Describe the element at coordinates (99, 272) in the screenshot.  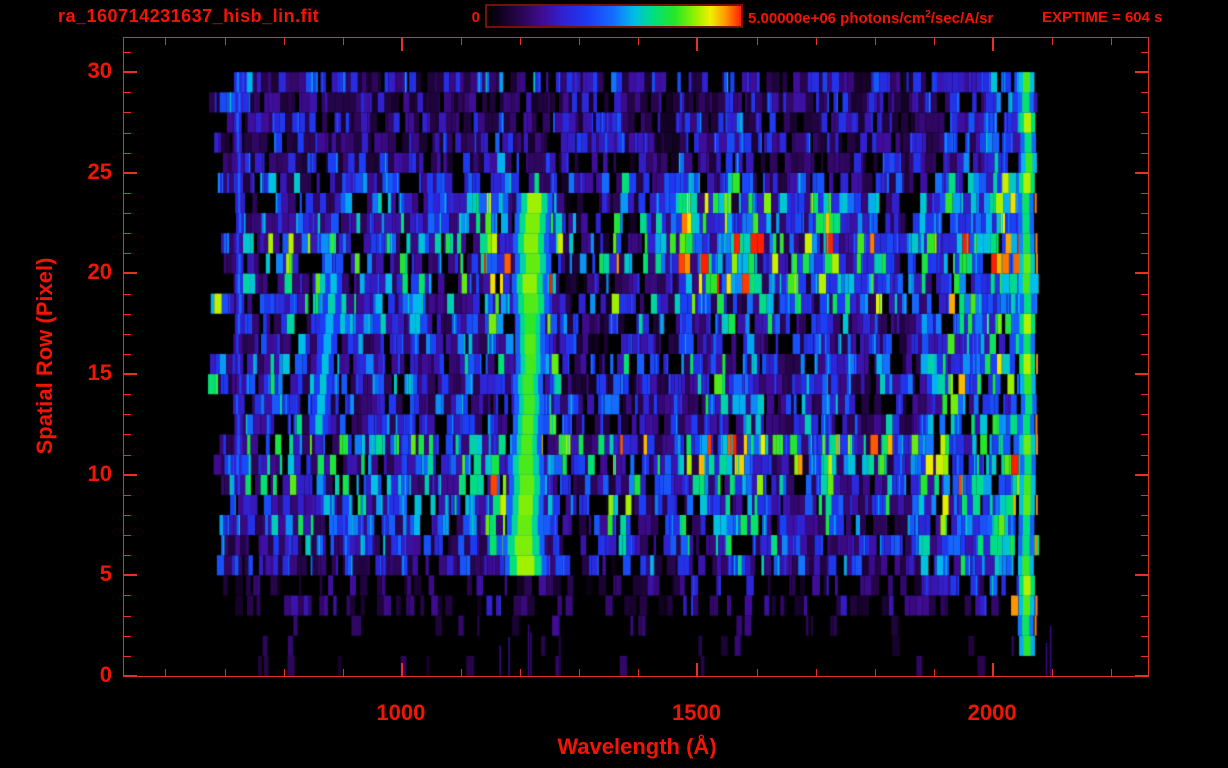
I see `y-tick-label: 20` at that location.